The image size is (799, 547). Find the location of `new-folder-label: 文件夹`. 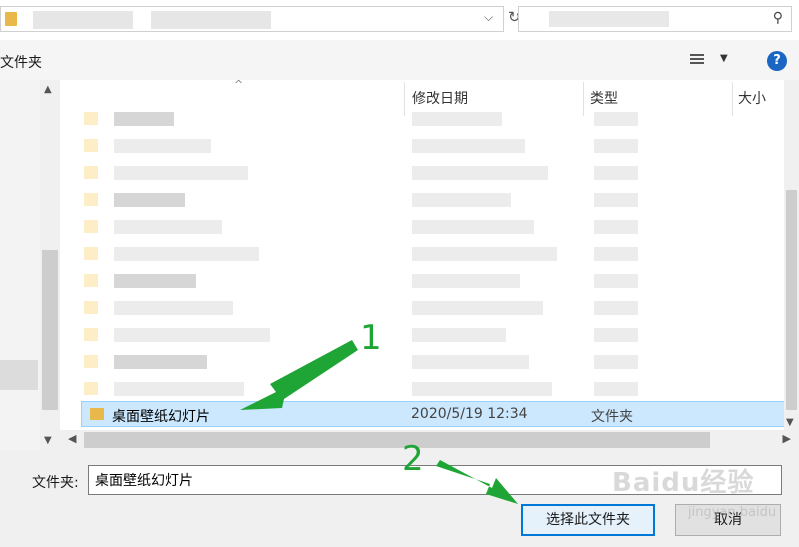

new-folder-label: 文件夹 is located at coordinates (21, 62).